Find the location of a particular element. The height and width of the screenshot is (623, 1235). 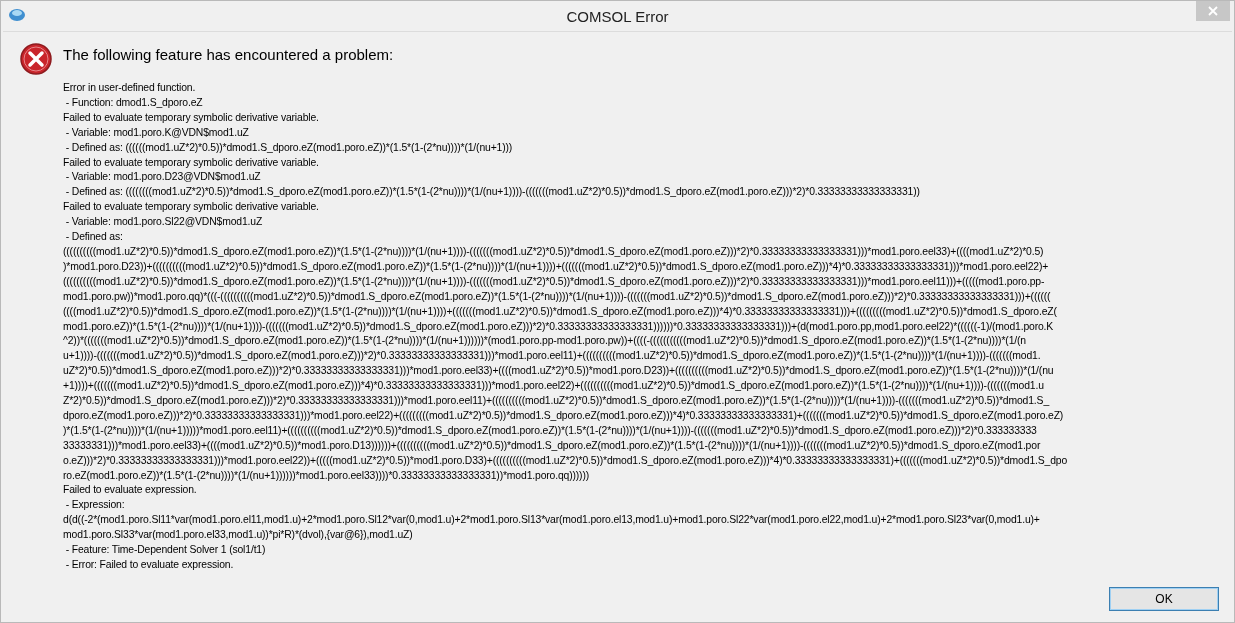

message-line: mod1.poro.pw))*mod1.poro.qq)*(((-((((((((((mod1.uZ*2)*0.5))*dmod1.S_dporo.eZ(mod1.poro.eZ))*(1.5*(1-(2*nu))))*(1/(nu+1))))-(((((((mod1.uZ*2)*0.5))*dmod1.S_dporo.eZ(mod1.poro.eZ)))*2)*0.33333333333333331)))+(((((( is located at coordinates (557, 296).